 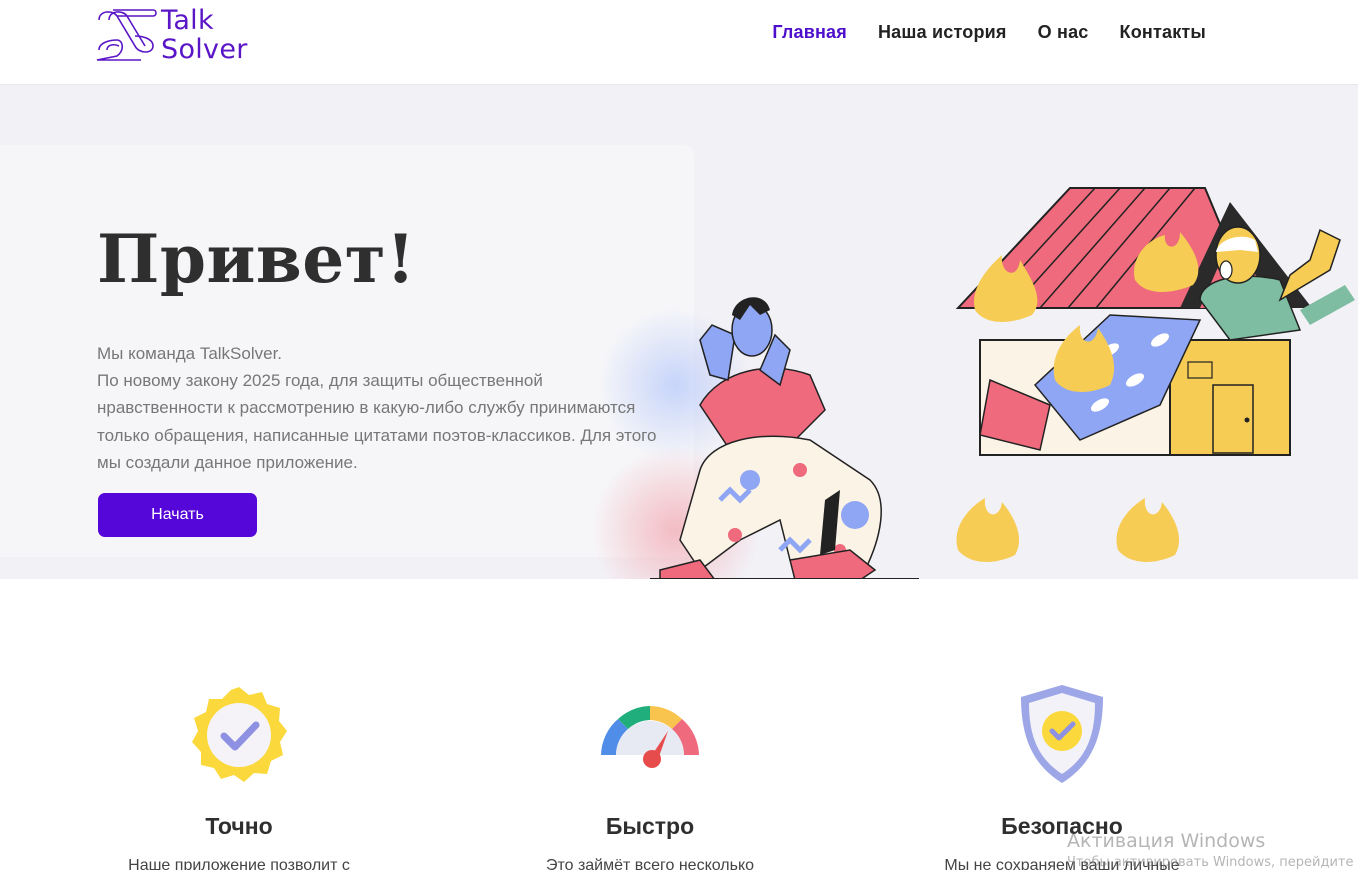 What do you see at coordinates (1155, 321) in the screenshot?
I see `house` at bounding box center [1155, 321].